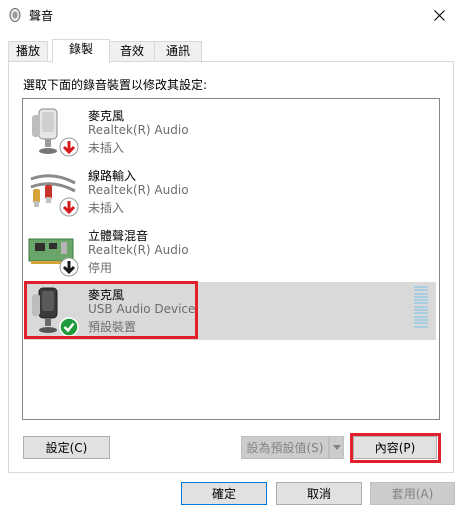 This screenshot has height=516, width=462. I want to click on tab-label: 播放, so click(27, 51).